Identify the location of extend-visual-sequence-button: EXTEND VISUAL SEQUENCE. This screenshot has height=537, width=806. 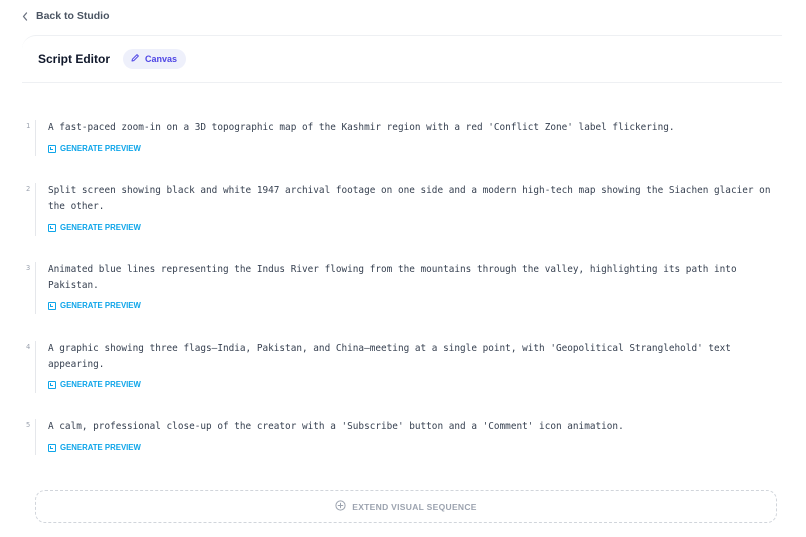
(406, 506).